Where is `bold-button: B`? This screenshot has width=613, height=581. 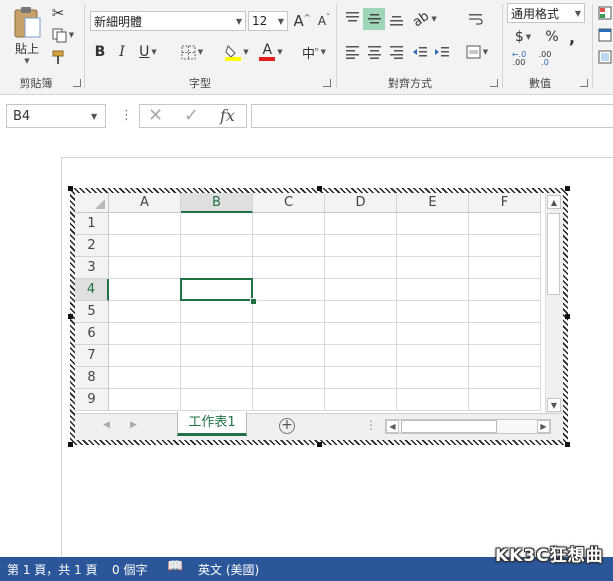 bold-button: B is located at coordinates (100, 52).